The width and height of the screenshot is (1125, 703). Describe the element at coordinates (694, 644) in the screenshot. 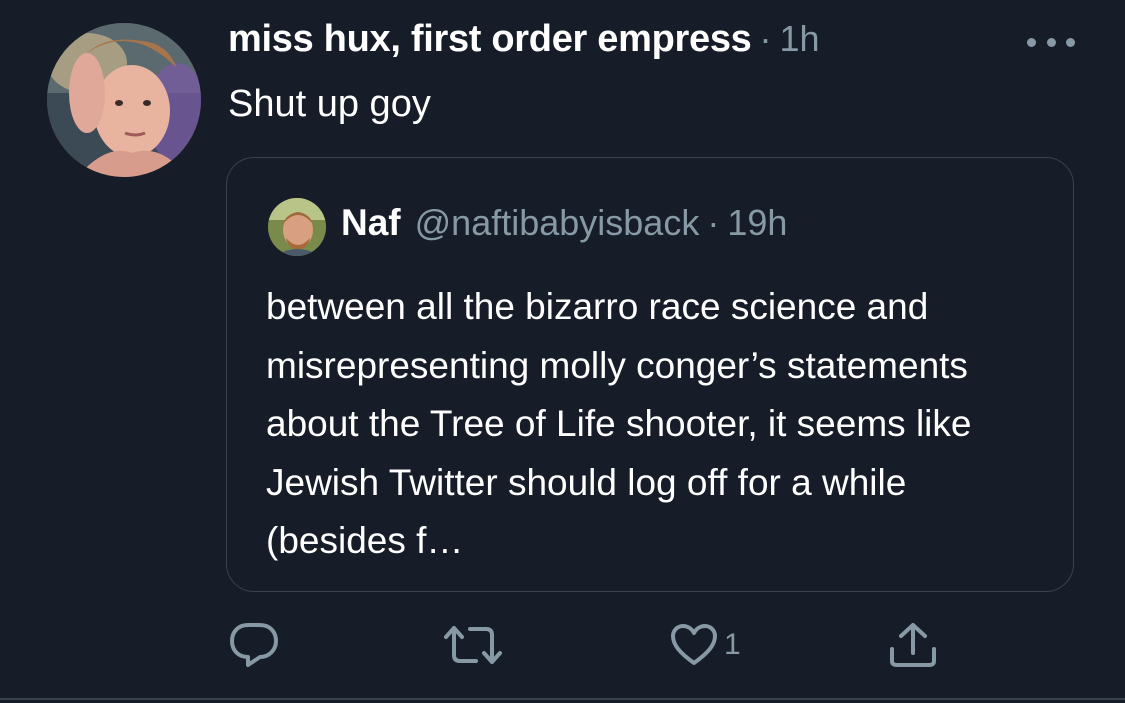

I see `heart-icon` at that location.